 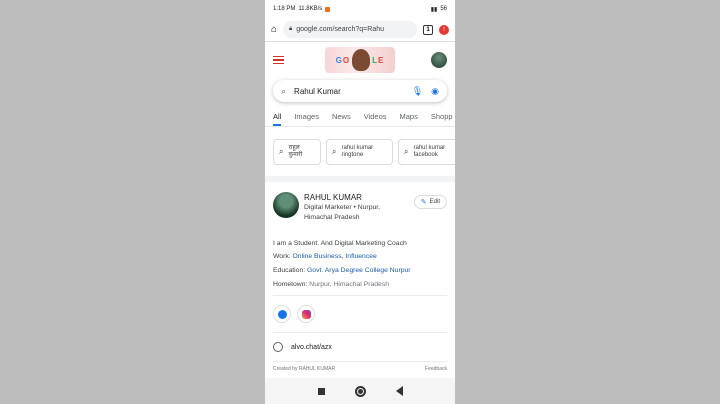 I want to click on search-input: Rahul Kumar, so click(x=349, y=91).